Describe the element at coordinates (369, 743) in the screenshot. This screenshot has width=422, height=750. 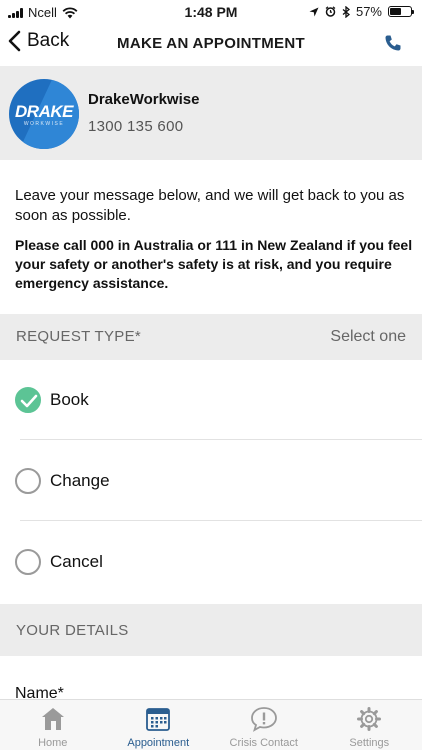
I see `tab-label: Settings` at that location.